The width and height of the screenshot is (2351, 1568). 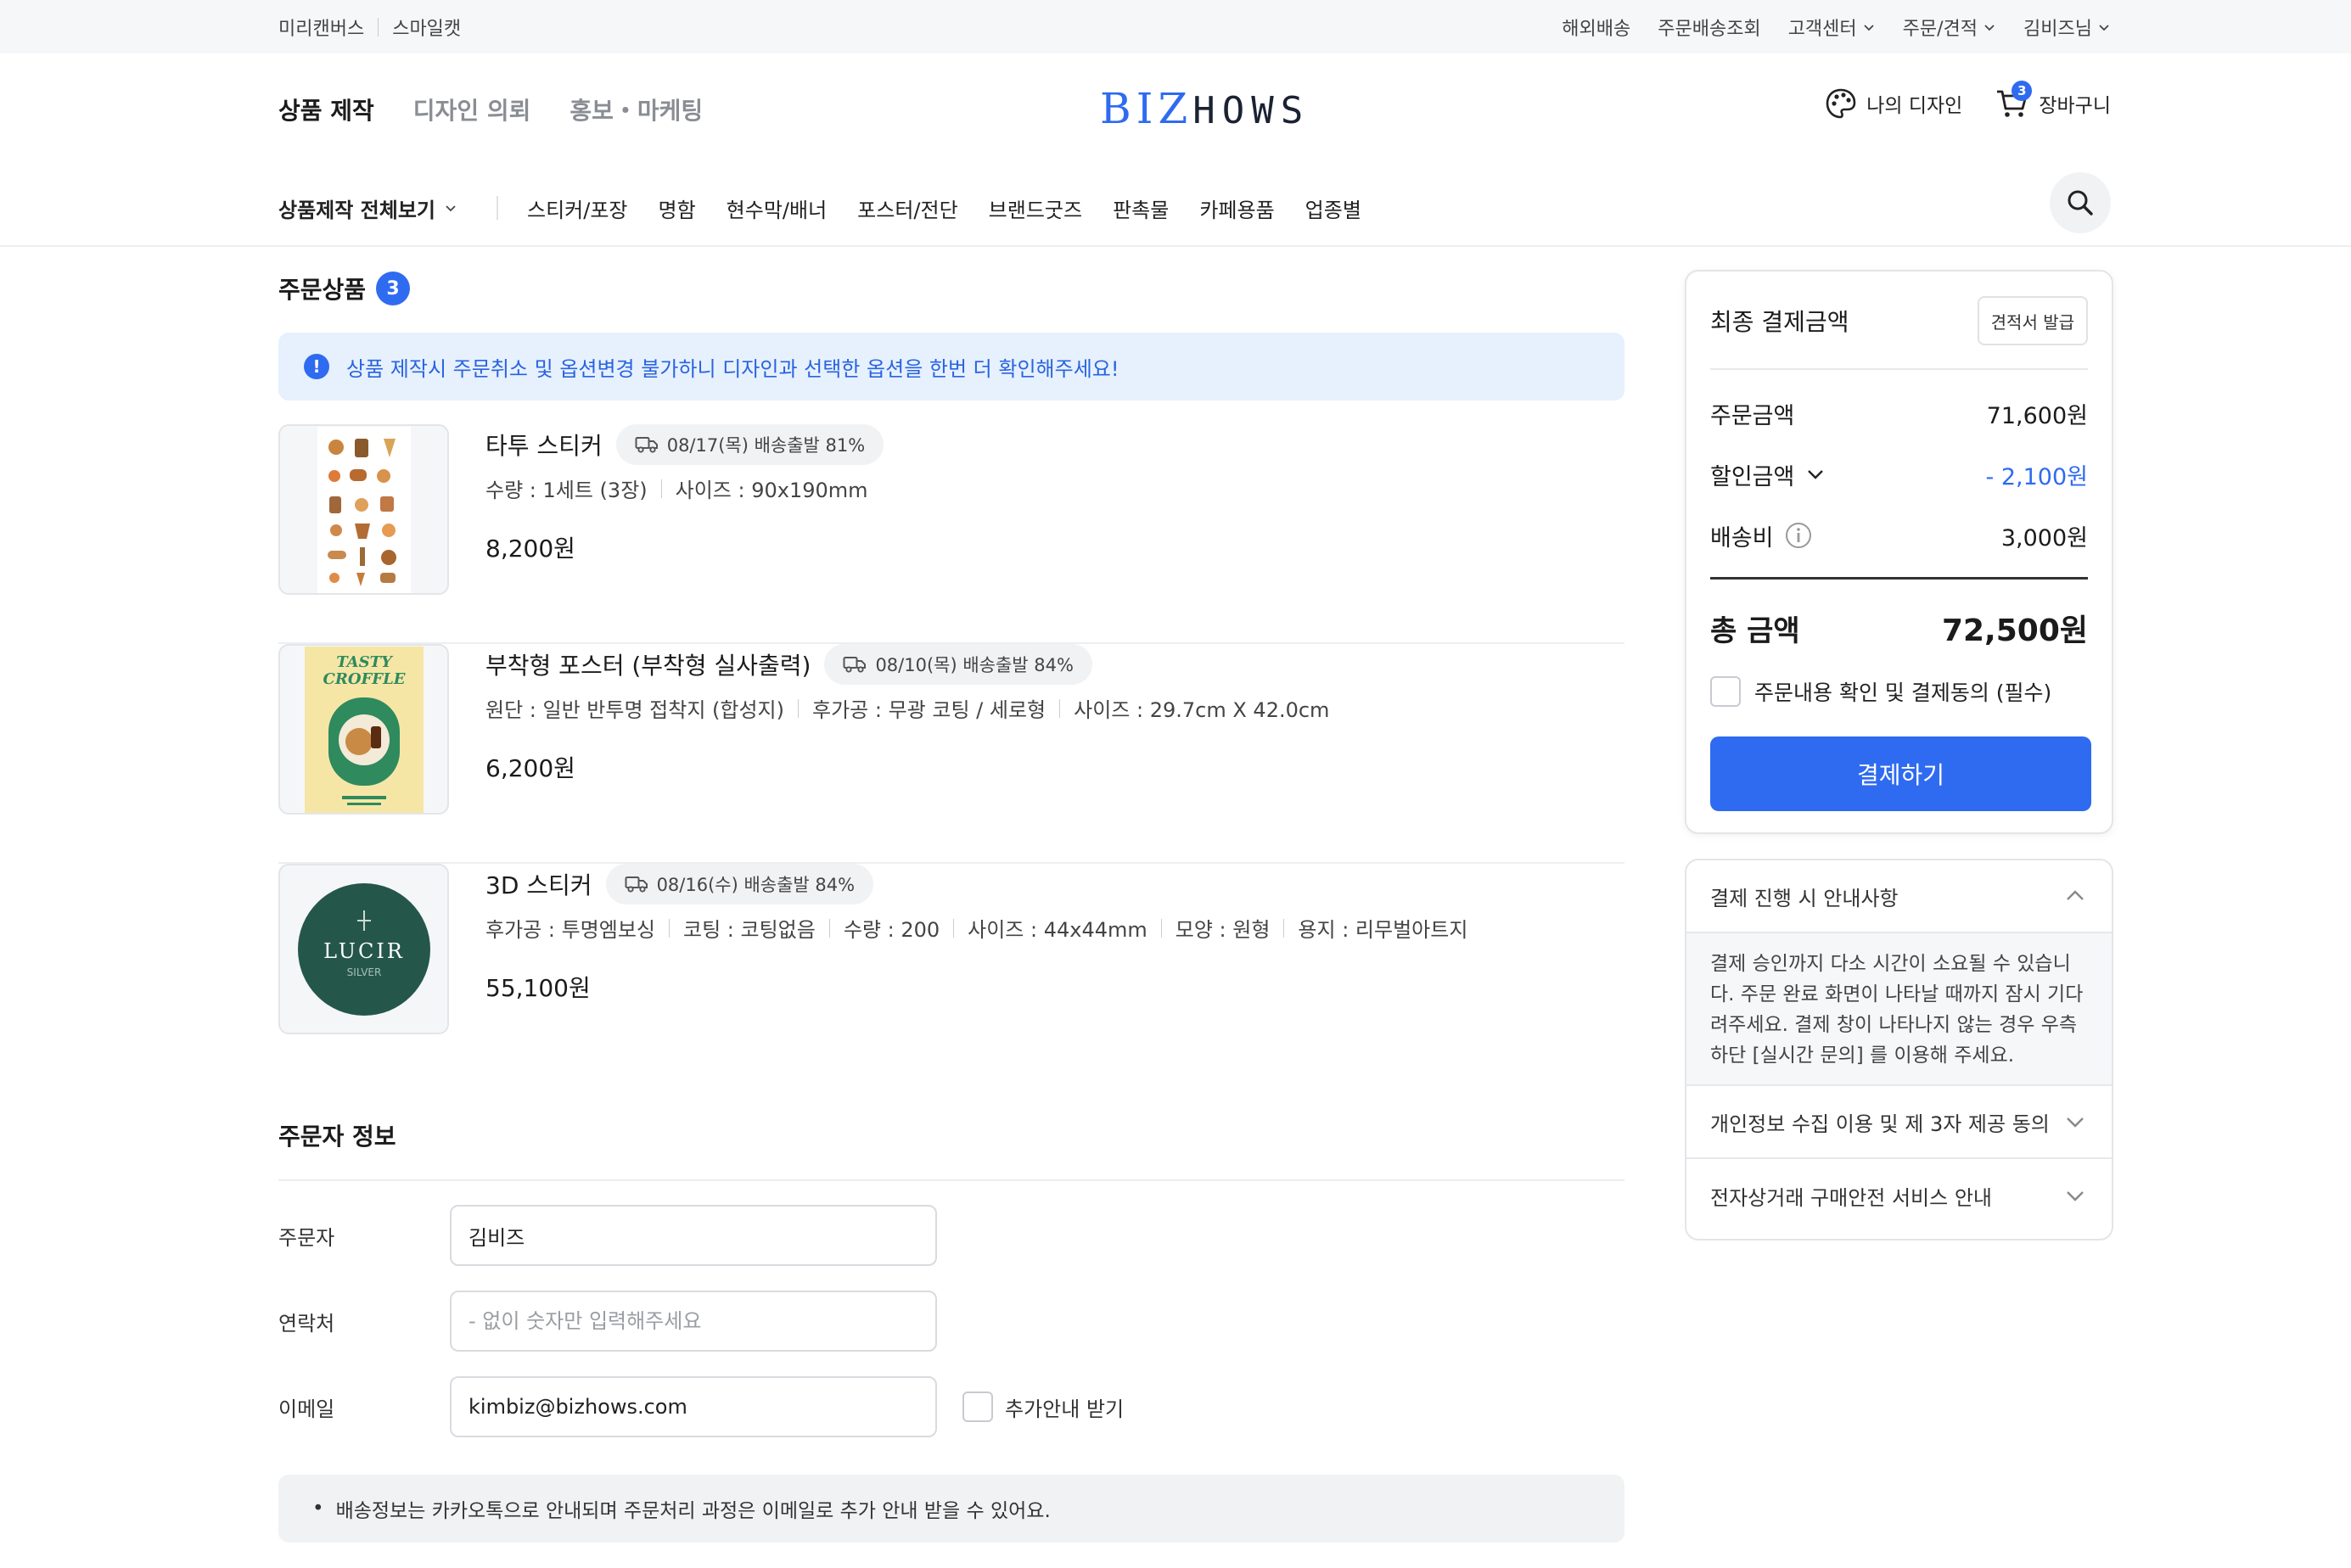 I want to click on link-order-tracking: 주문배송조회, so click(x=1709, y=27).